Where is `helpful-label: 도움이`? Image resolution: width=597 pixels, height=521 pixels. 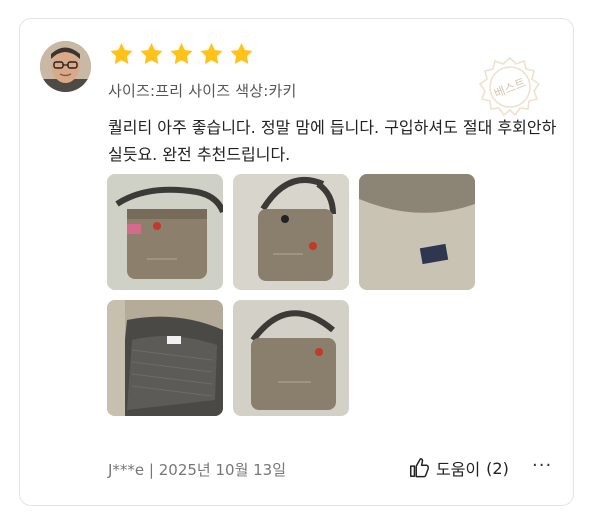
helpful-label: 도움이 is located at coordinates (458, 469).